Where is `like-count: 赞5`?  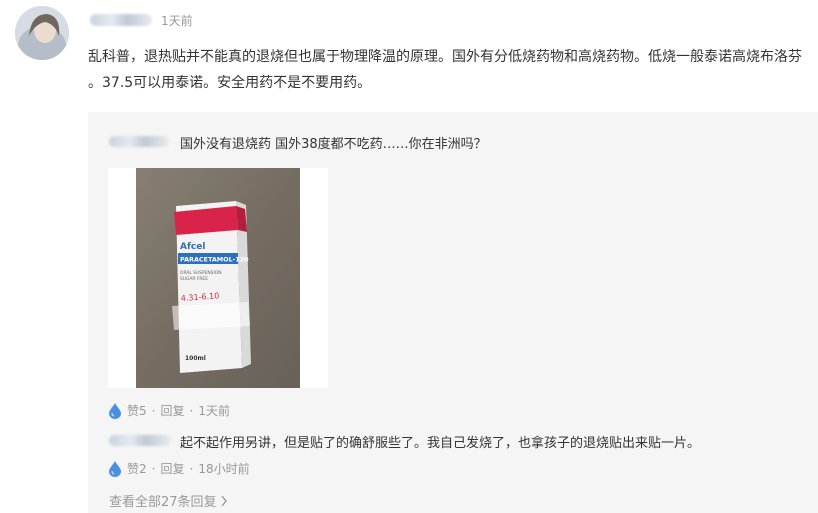 like-count: 赞5 is located at coordinates (137, 410).